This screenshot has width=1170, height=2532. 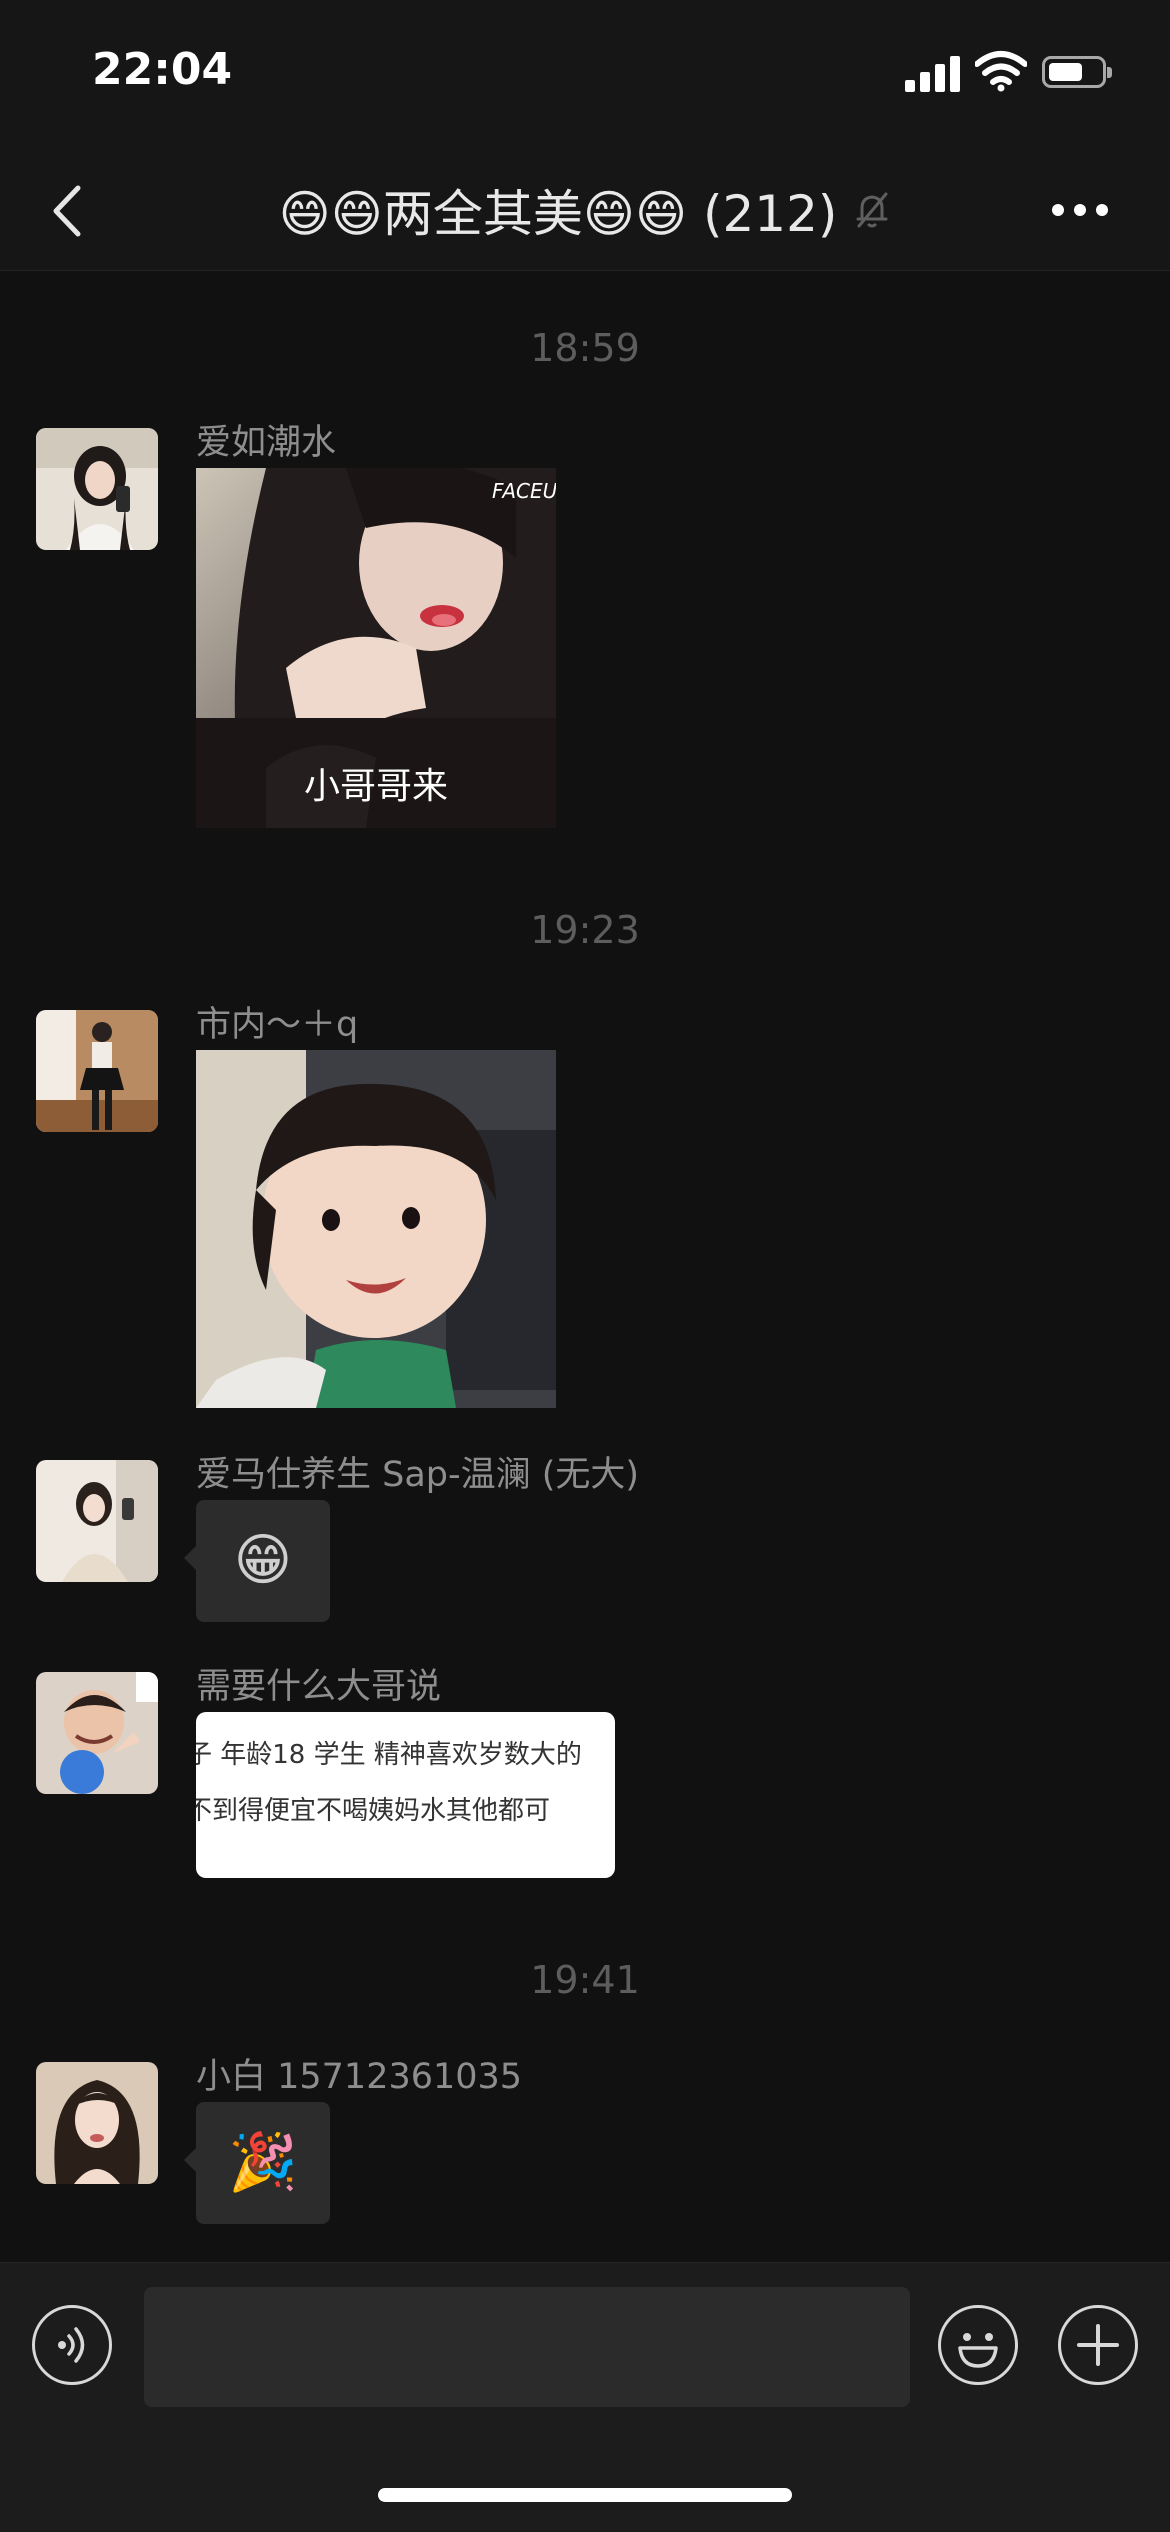 I want to click on home-indicator, so click(x=585, y=2495).